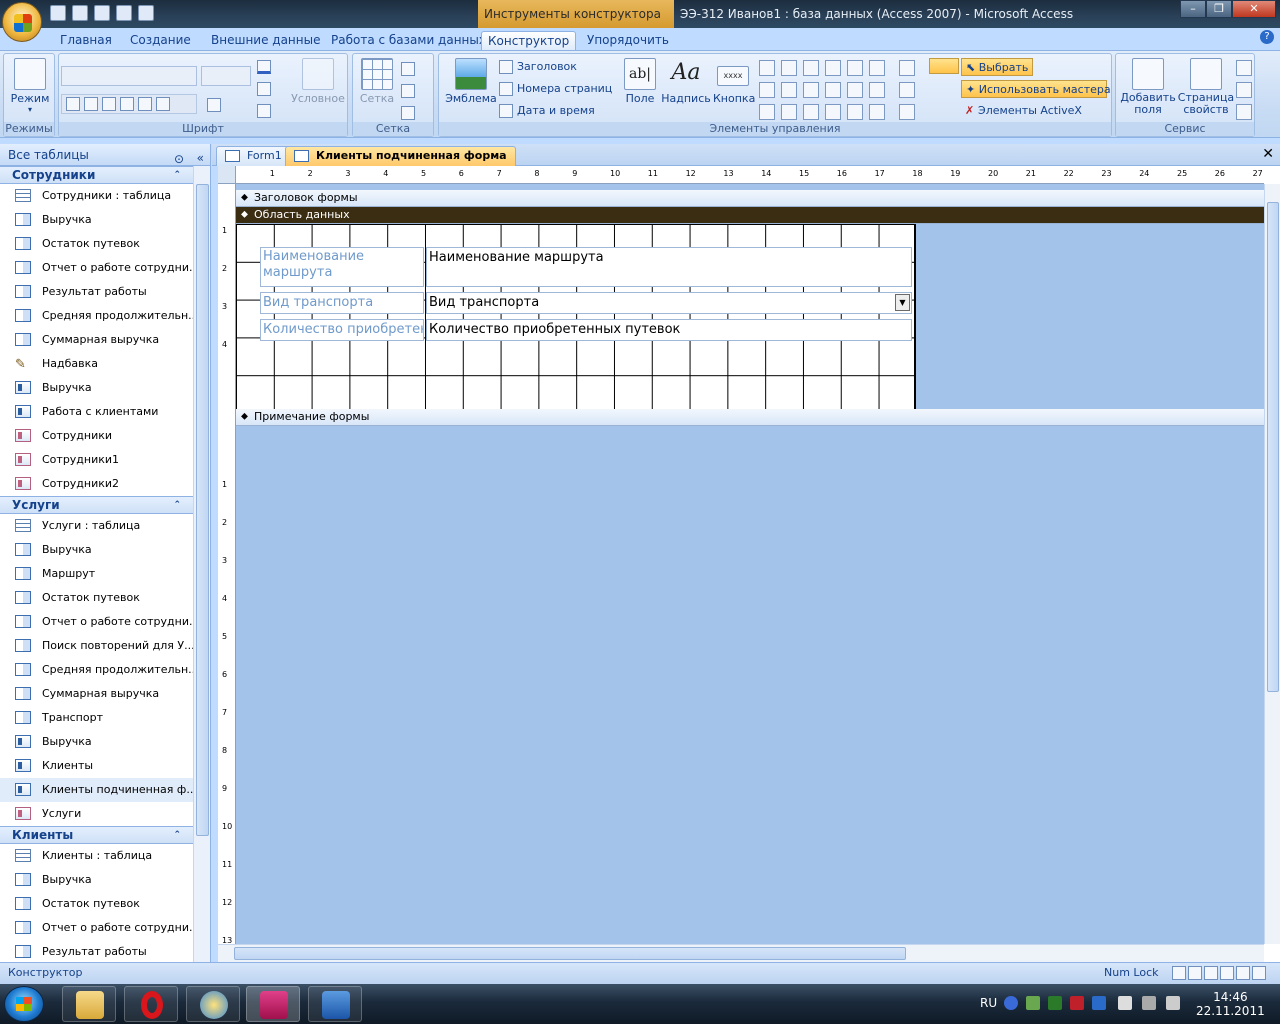 The image size is (1280, 1024). What do you see at coordinates (96, 574) in the screenshot?
I see `nav-item: Маршрут` at bounding box center [96, 574].